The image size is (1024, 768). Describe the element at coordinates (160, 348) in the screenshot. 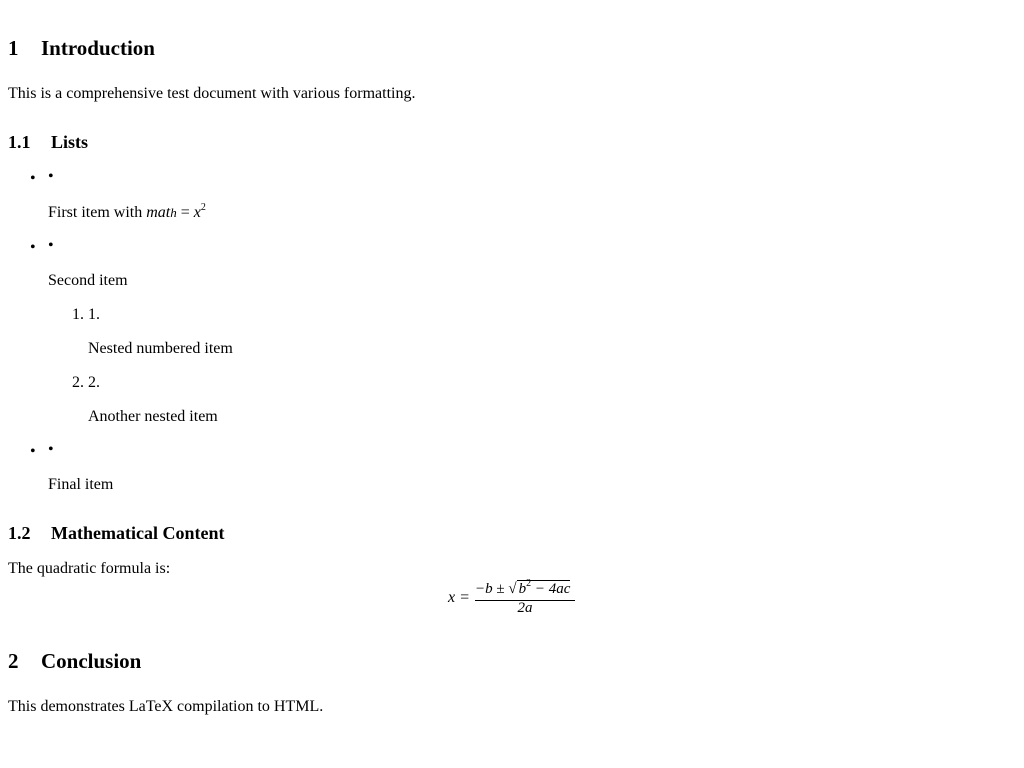

I see `nested-item: Nested numbered item` at that location.